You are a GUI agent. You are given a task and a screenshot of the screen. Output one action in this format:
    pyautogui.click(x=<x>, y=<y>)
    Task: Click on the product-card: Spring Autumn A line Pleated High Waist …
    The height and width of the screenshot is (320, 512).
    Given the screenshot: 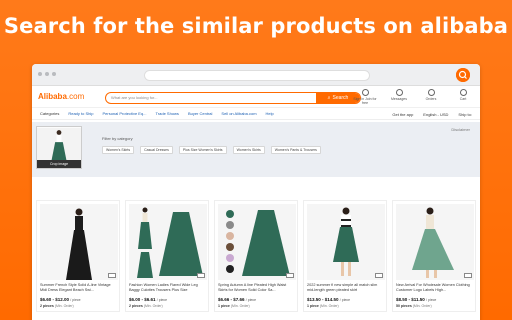 What is the action you would take?
    pyautogui.click(x=256, y=256)
    